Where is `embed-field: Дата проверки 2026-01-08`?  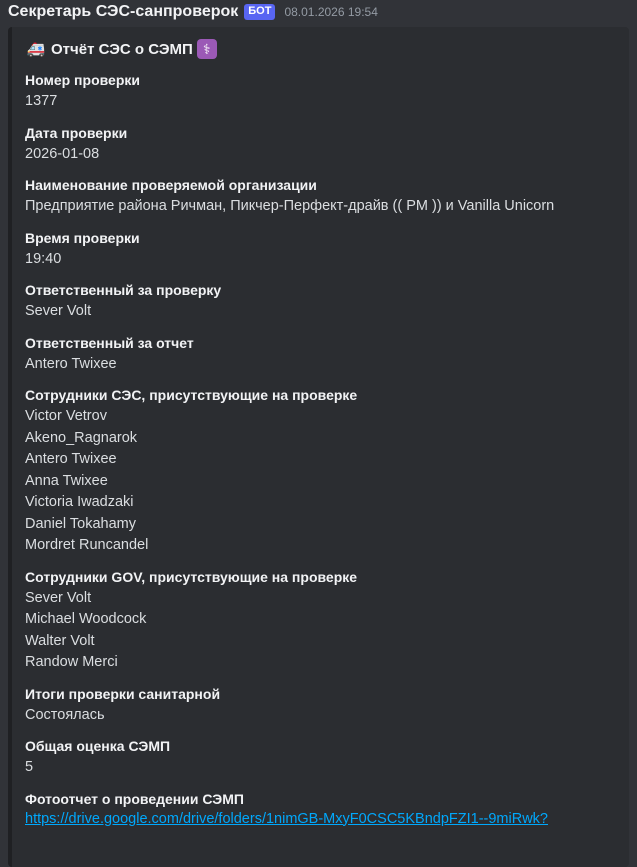
embed-field: Дата проверки 2026-01-08 is located at coordinates (325, 145).